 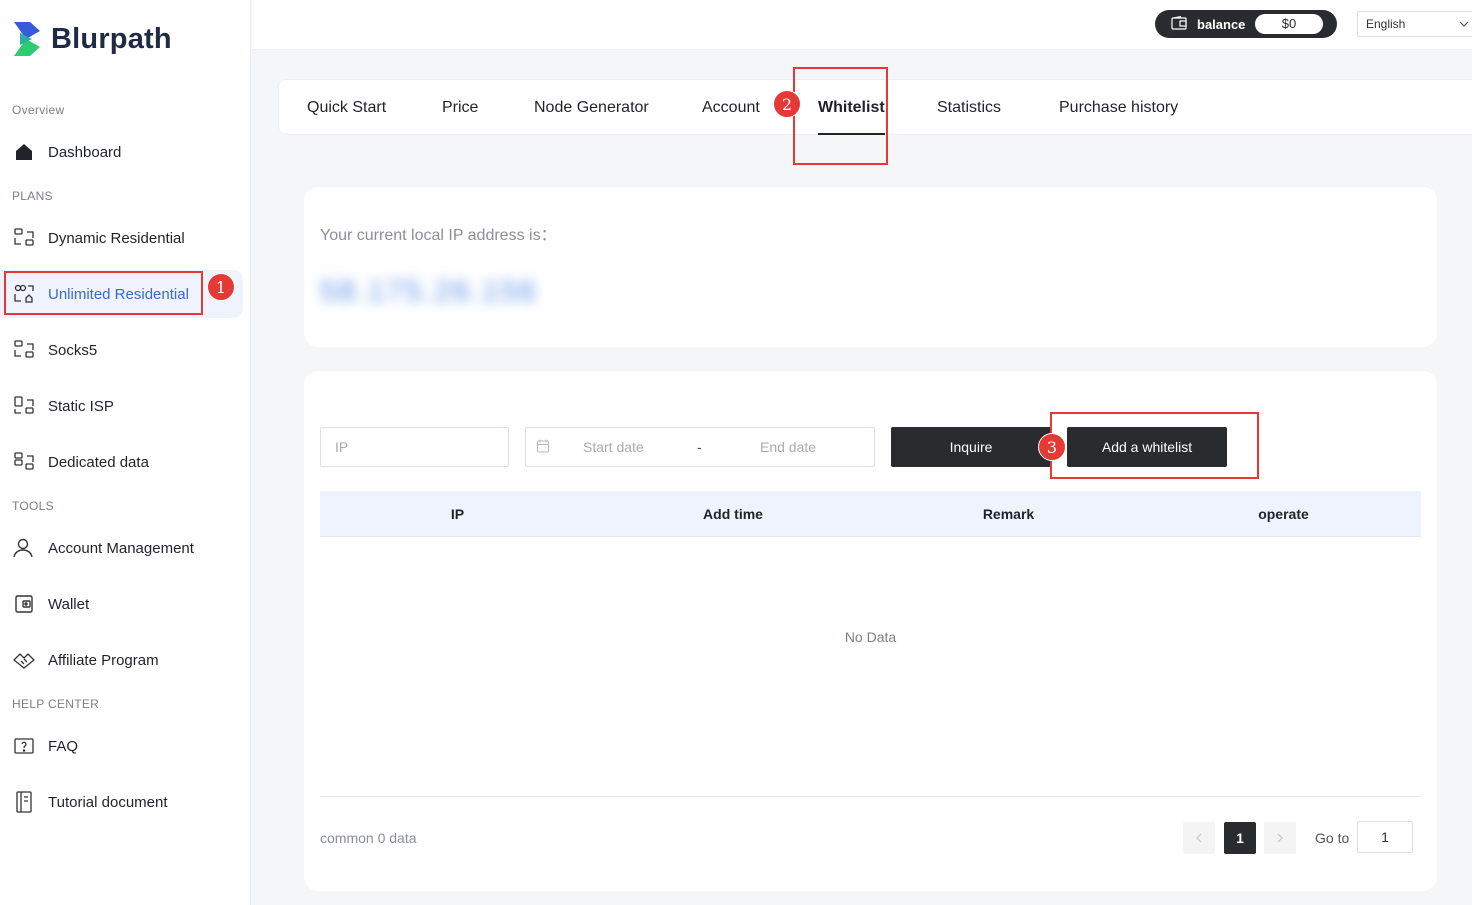 What do you see at coordinates (24, 548) in the screenshot?
I see `user-icon` at bounding box center [24, 548].